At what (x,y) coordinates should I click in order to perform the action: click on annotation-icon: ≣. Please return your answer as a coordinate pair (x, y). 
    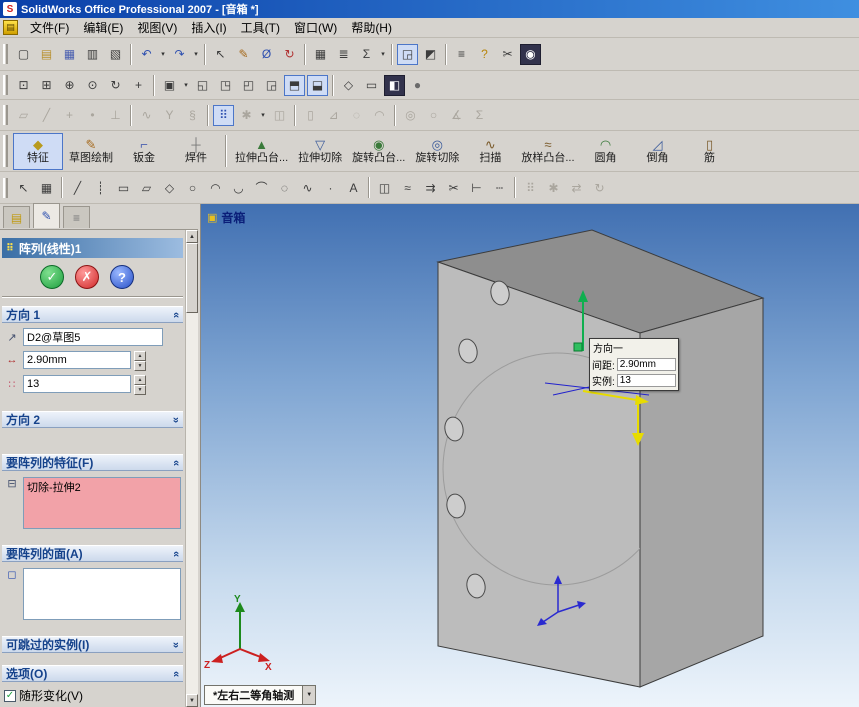
    Looking at the image, I should click on (343, 54).